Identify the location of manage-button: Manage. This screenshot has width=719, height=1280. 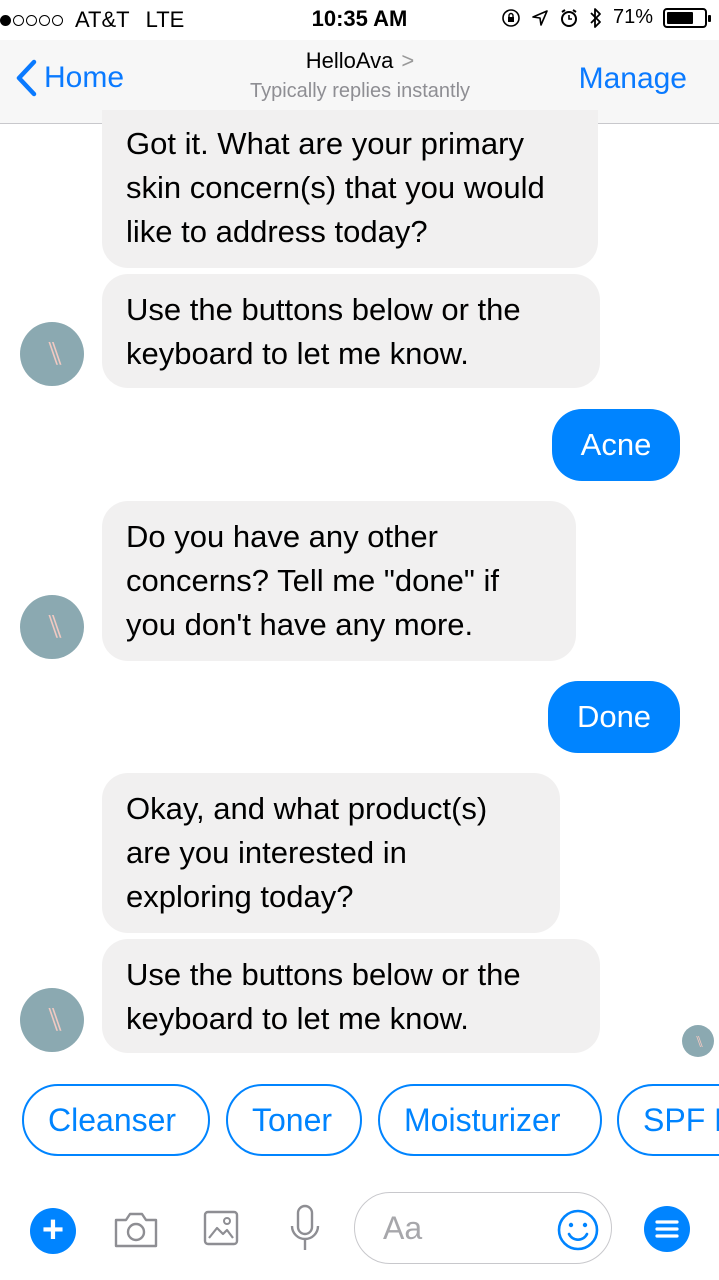
(633, 79).